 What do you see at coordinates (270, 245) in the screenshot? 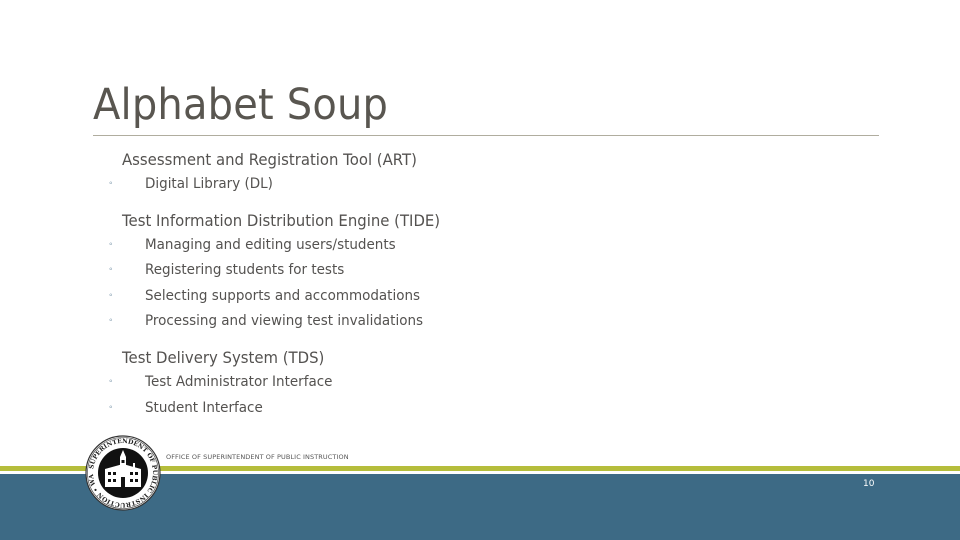
I see `list-item: Managing and editing users/students` at bounding box center [270, 245].